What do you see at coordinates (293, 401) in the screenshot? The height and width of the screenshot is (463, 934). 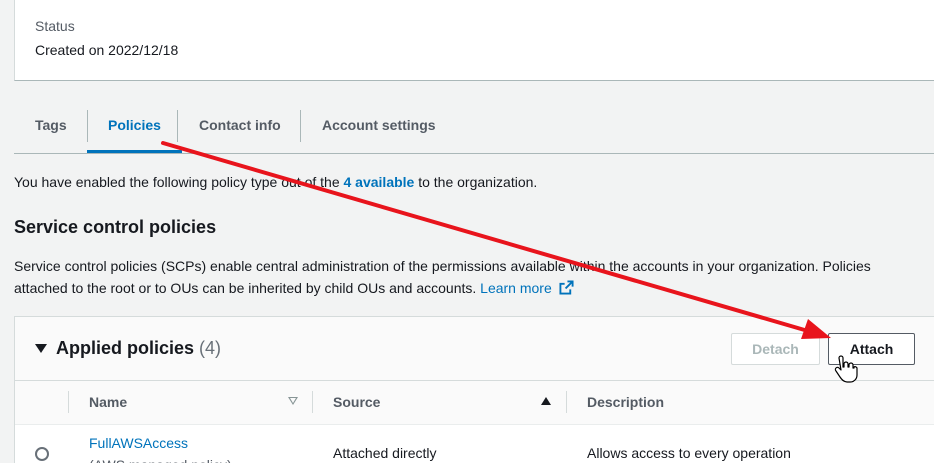 I see `sort-descending-icon` at bounding box center [293, 401].